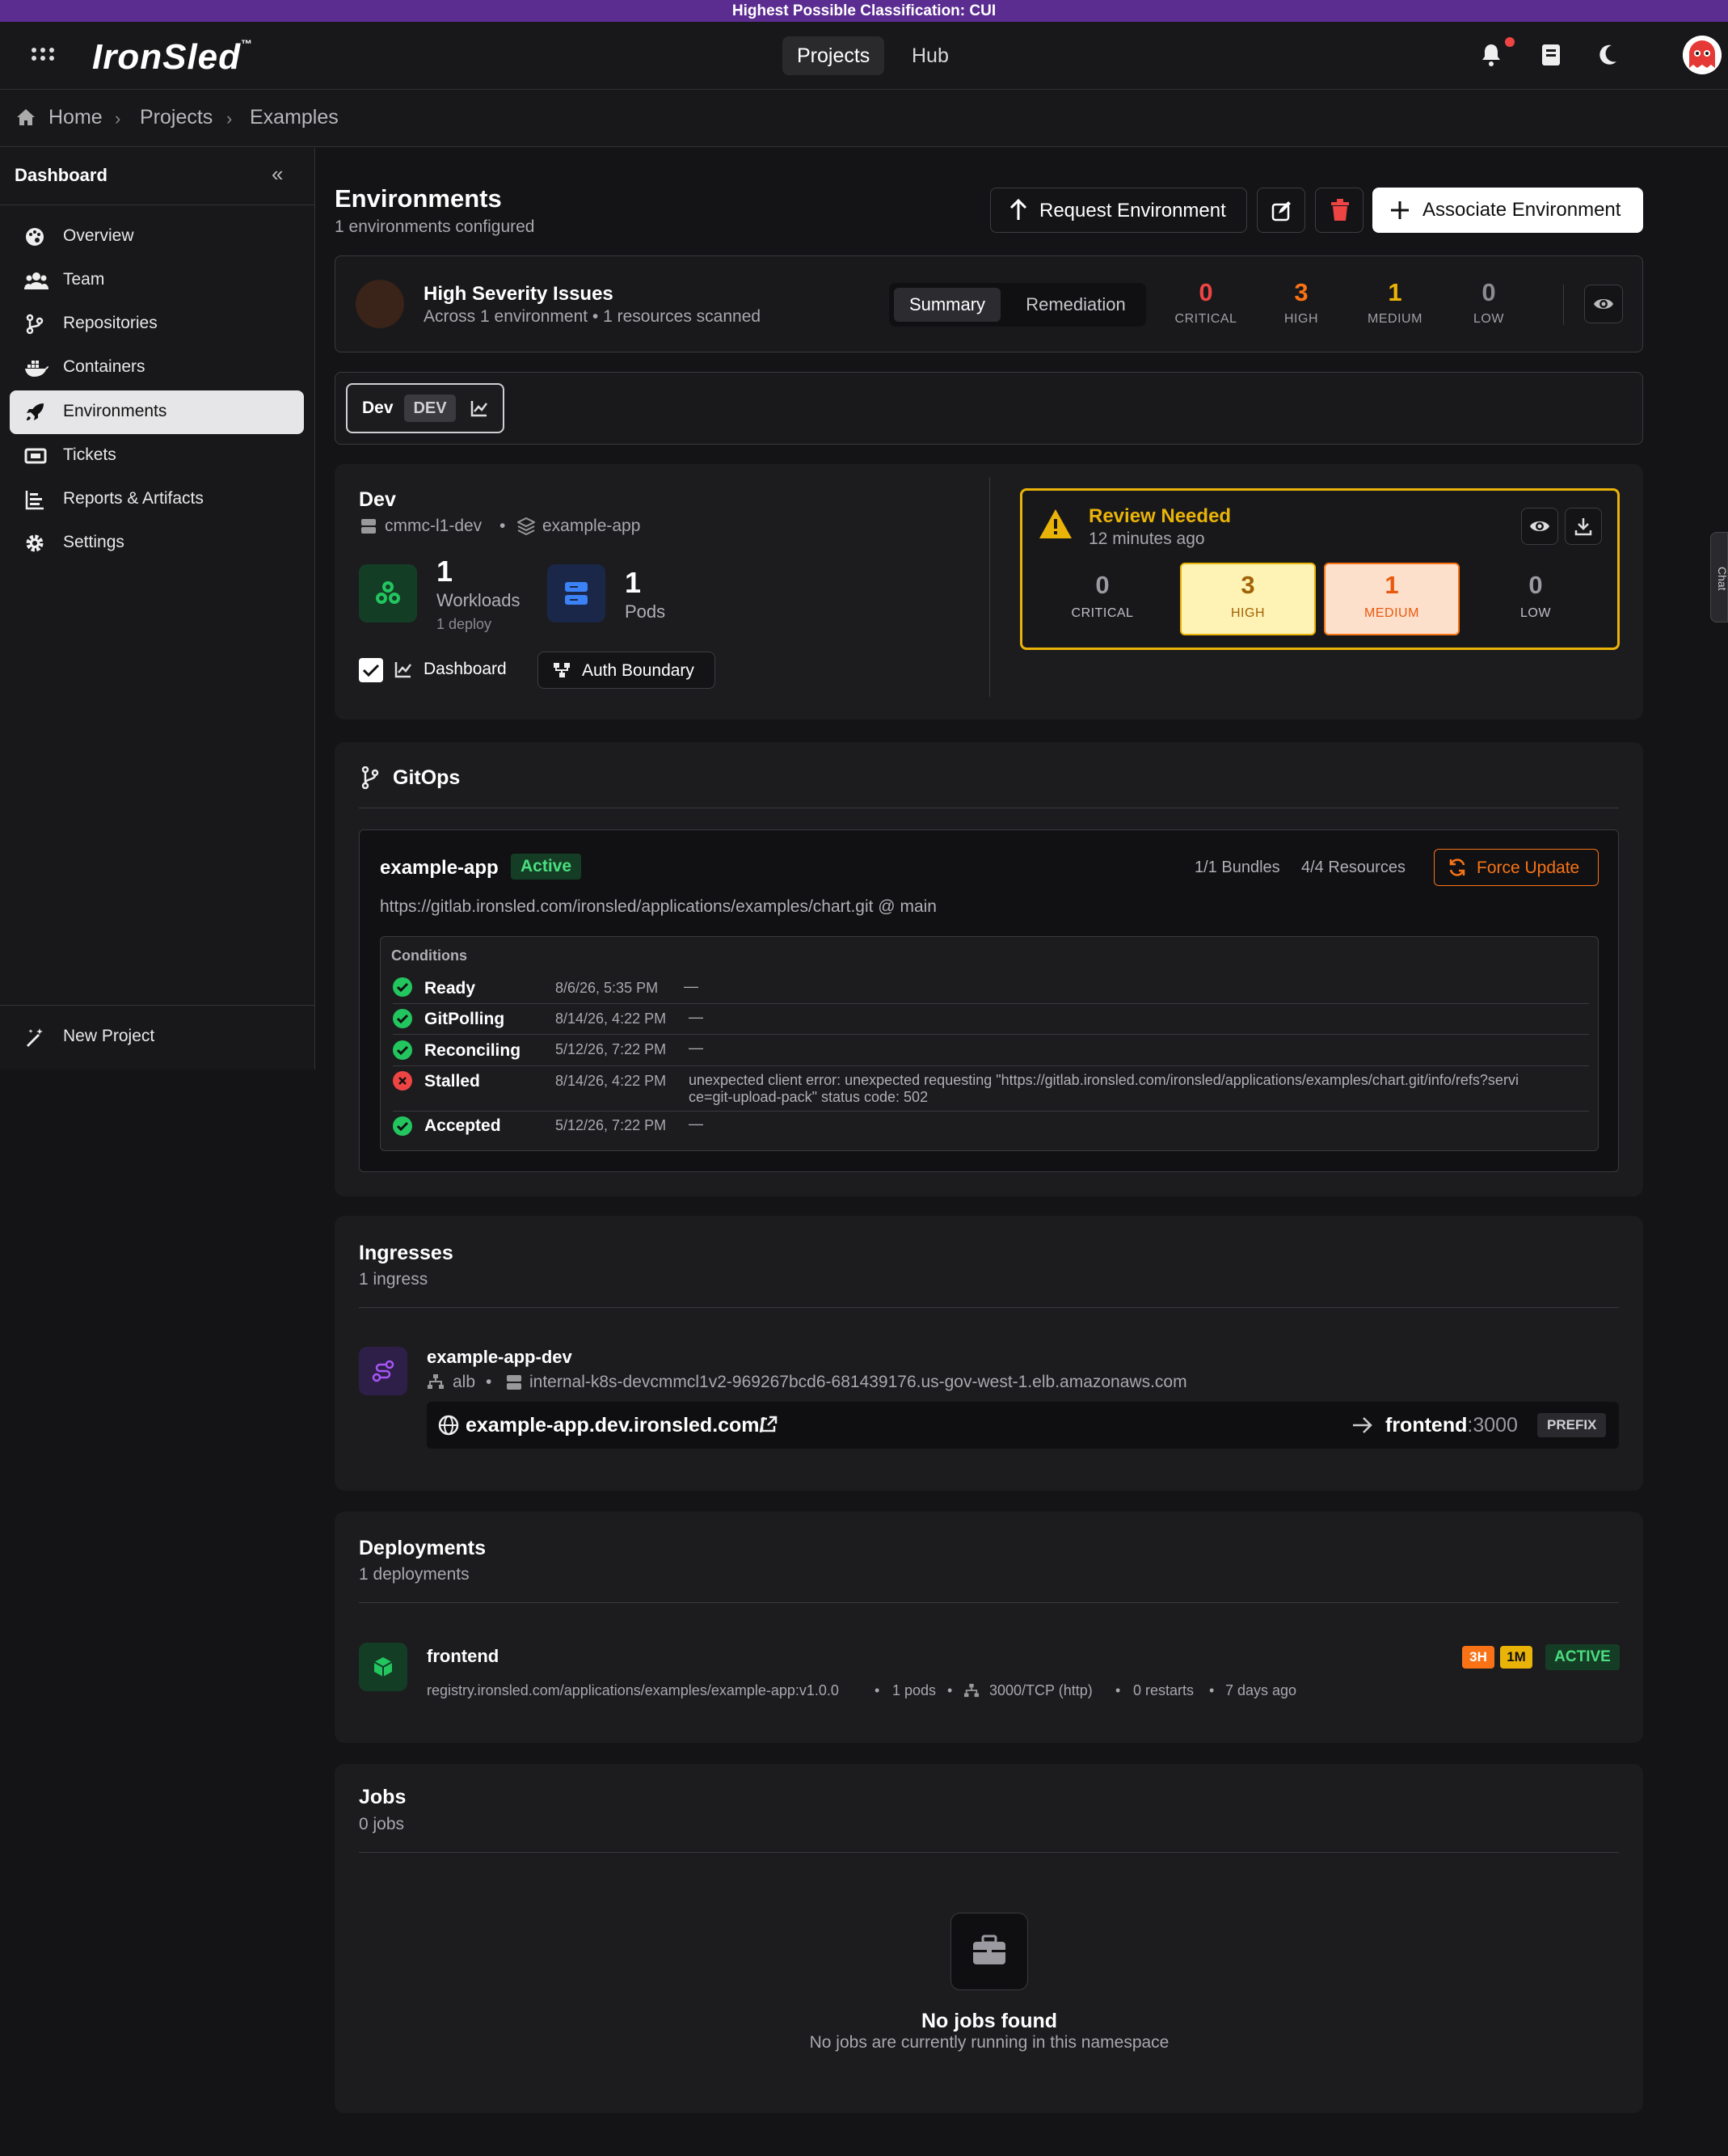 The image size is (1728, 2156). I want to click on bell-icon, so click(1493, 56).